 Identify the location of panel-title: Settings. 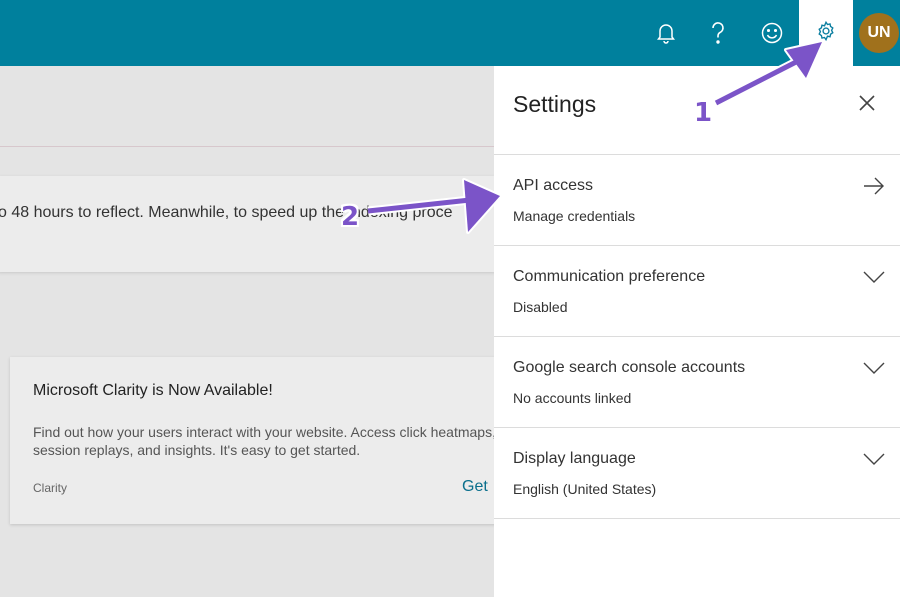
(555, 104).